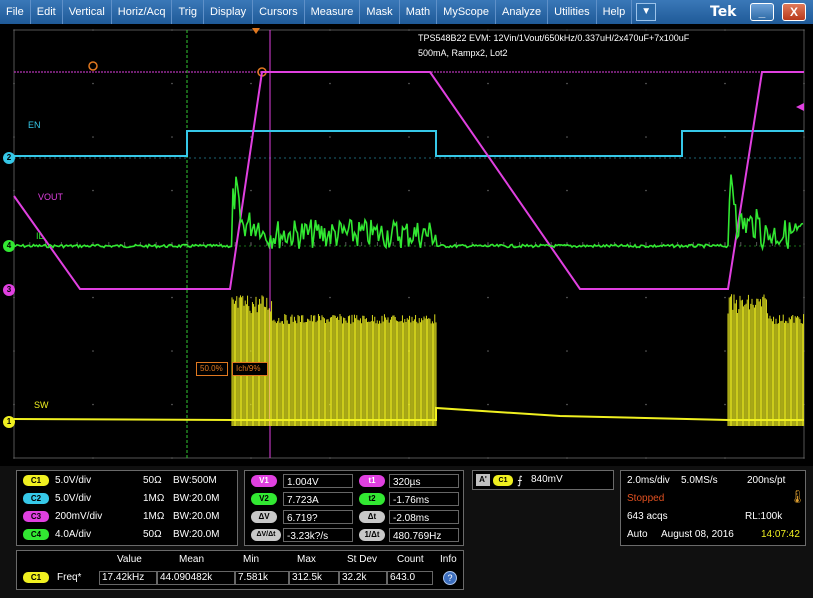 Image resolution: width=813 pixels, height=598 pixels. Describe the element at coordinates (419, 12) in the screenshot. I see `menu-math: Math` at that location.